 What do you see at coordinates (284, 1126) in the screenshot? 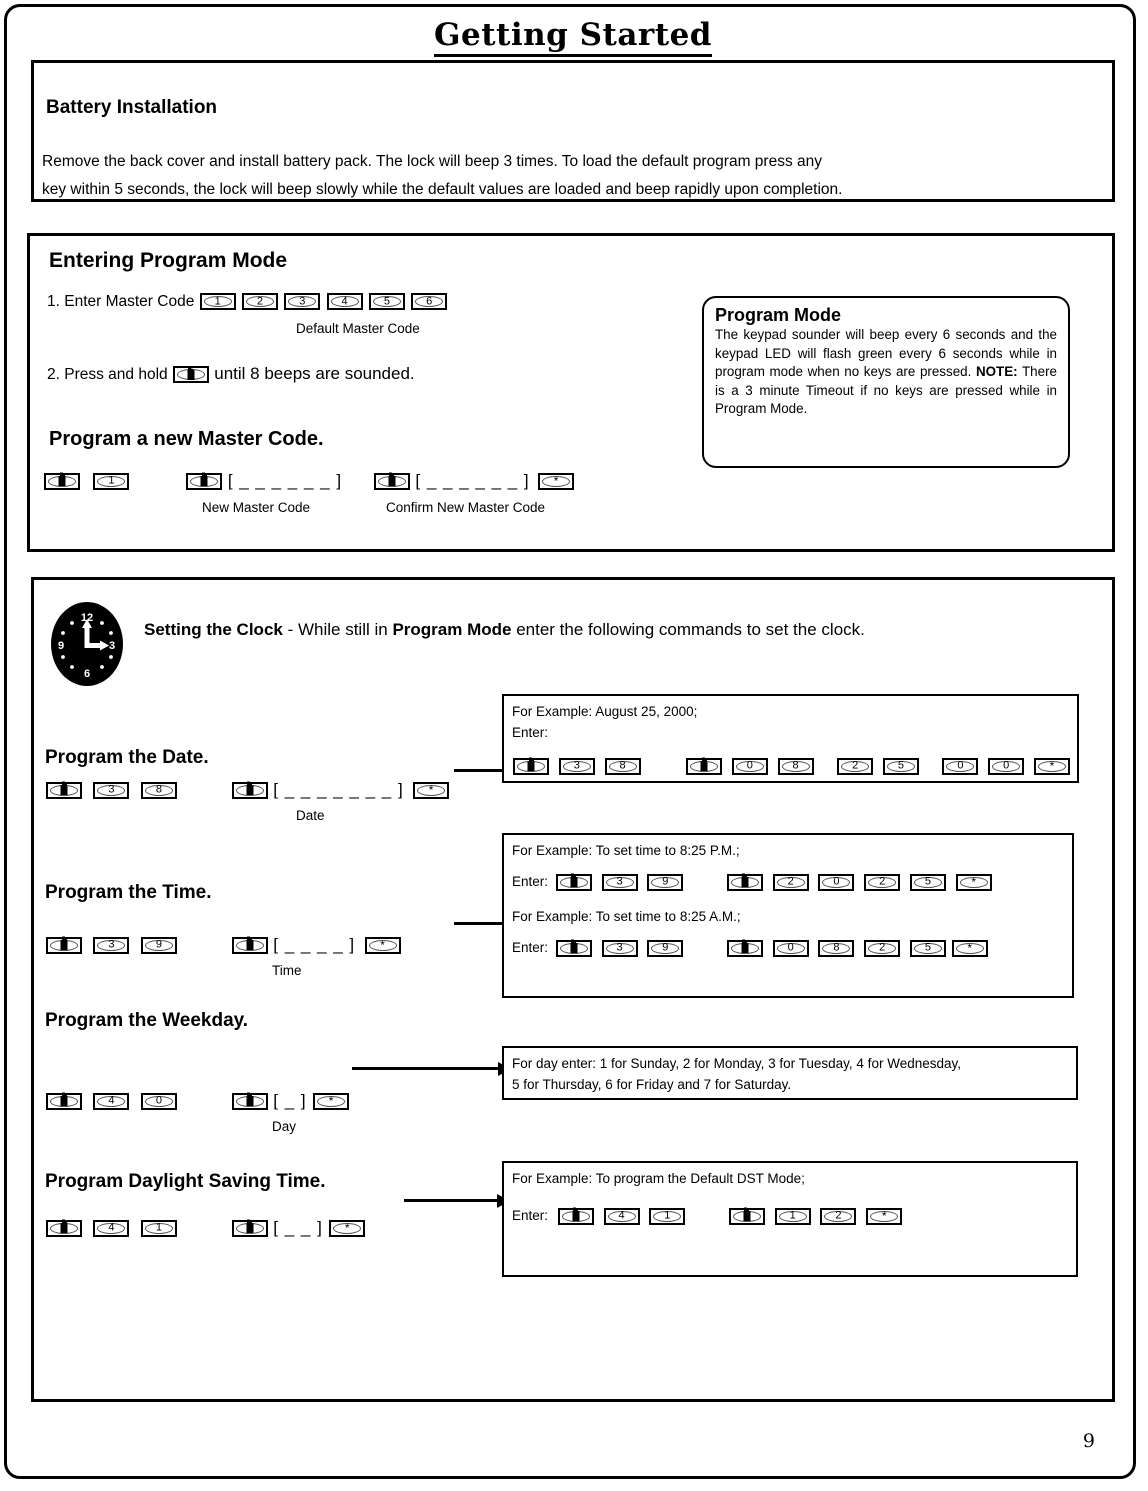
I see `weekday-caption: Day` at bounding box center [284, 1126].